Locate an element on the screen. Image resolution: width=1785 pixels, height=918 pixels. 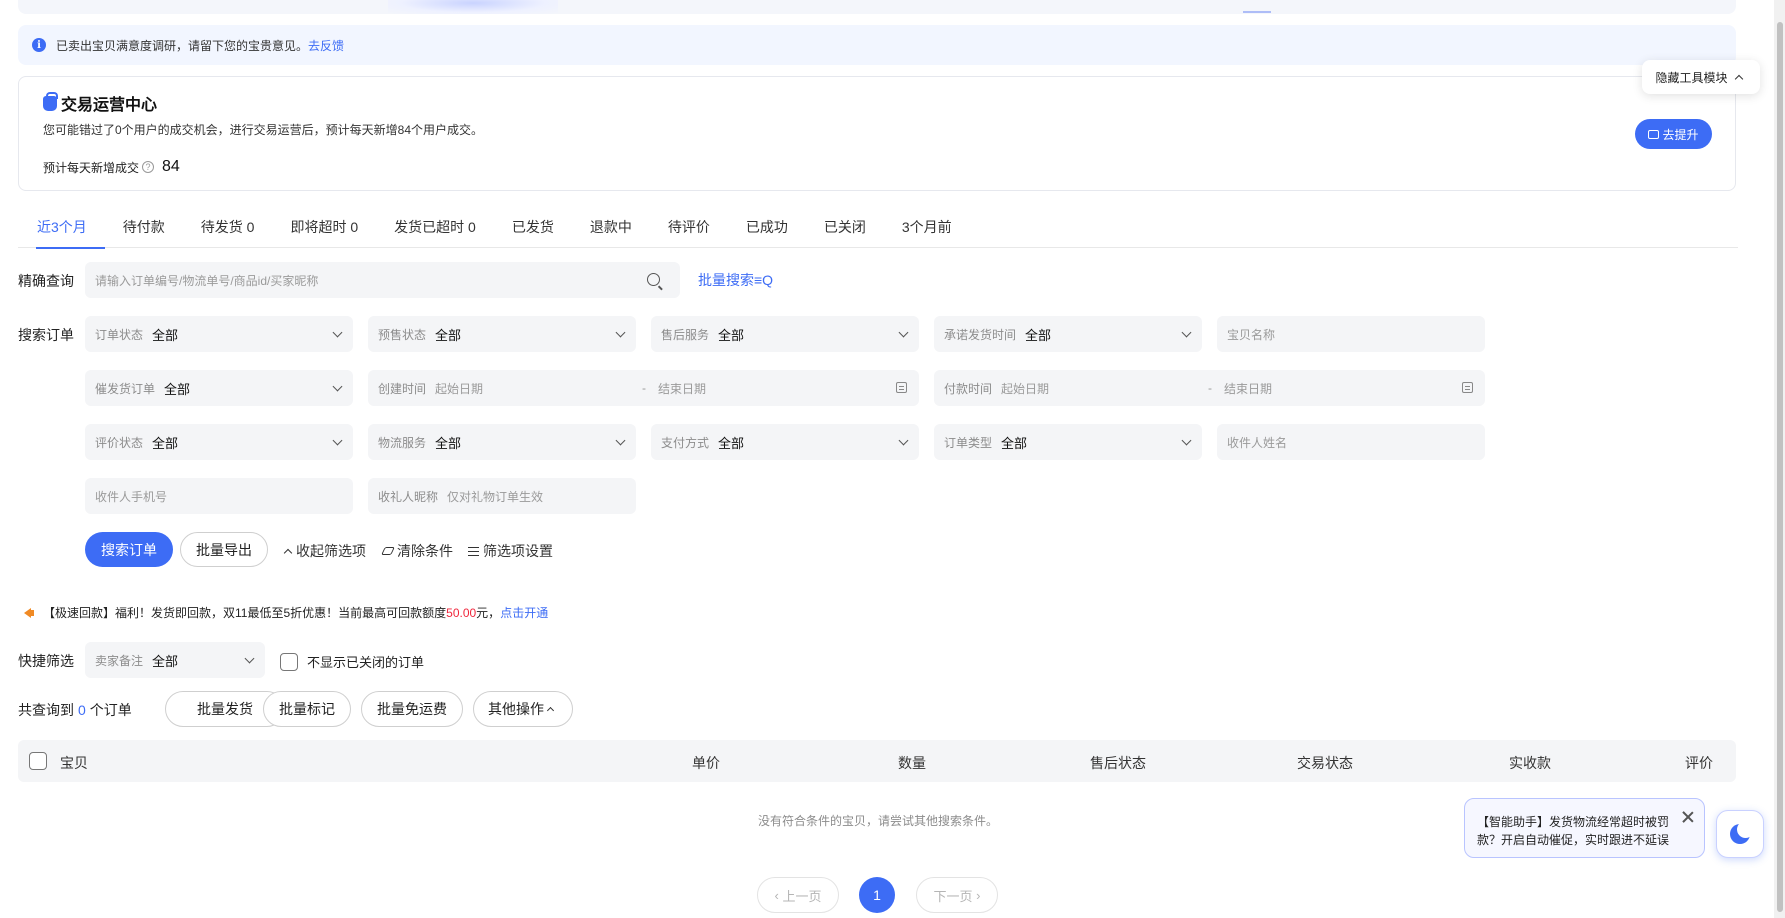
create-time-end: 结束日期 is located at coordinates (682, 388).